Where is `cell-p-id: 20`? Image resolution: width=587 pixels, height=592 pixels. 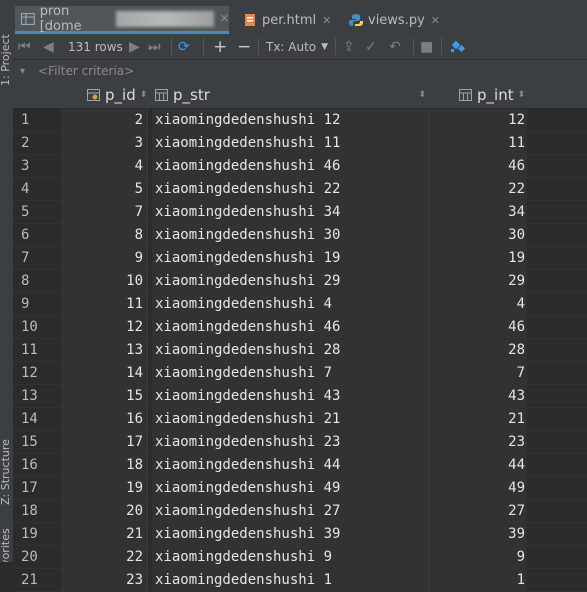 cell-p-id: 20 is located at coordinates (104, 511).